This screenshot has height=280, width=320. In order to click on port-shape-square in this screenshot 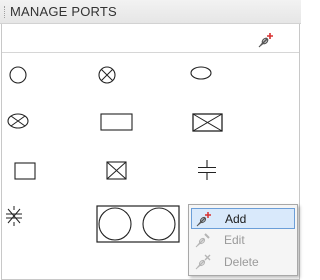, I will do `click(25, 173)`.